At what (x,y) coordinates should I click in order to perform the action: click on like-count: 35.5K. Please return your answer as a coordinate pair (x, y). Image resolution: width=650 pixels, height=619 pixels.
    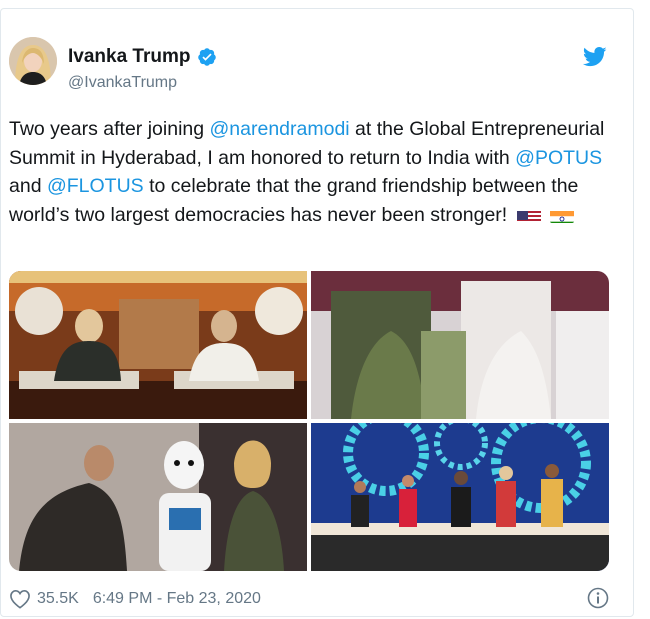
    Looking at the image, I should click on (58, 599).